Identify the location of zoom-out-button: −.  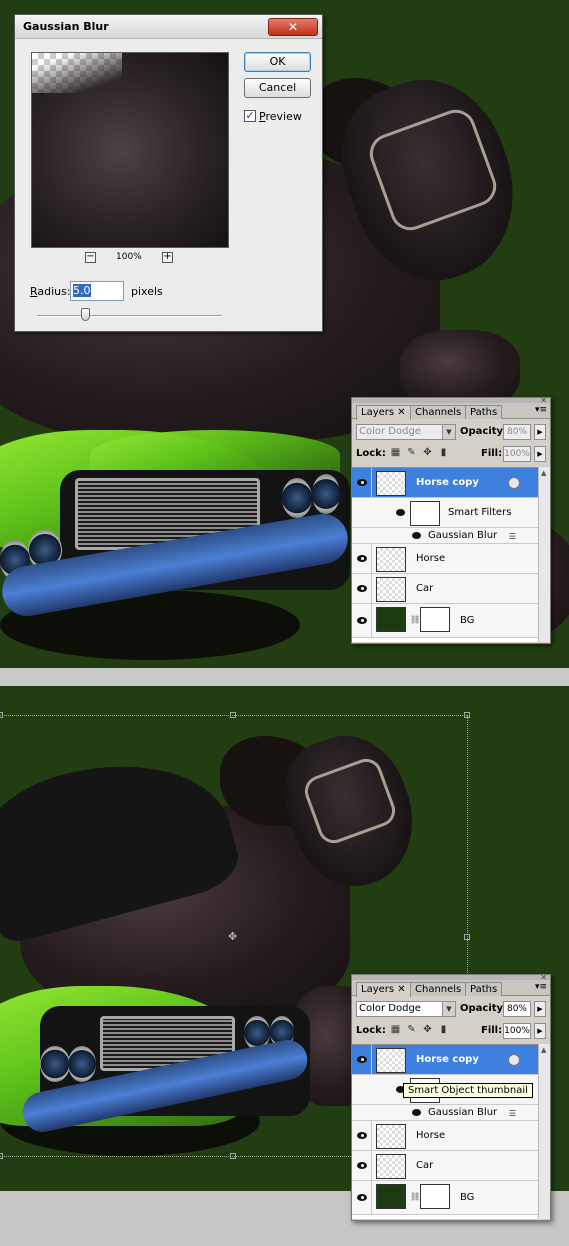
(90, 257).